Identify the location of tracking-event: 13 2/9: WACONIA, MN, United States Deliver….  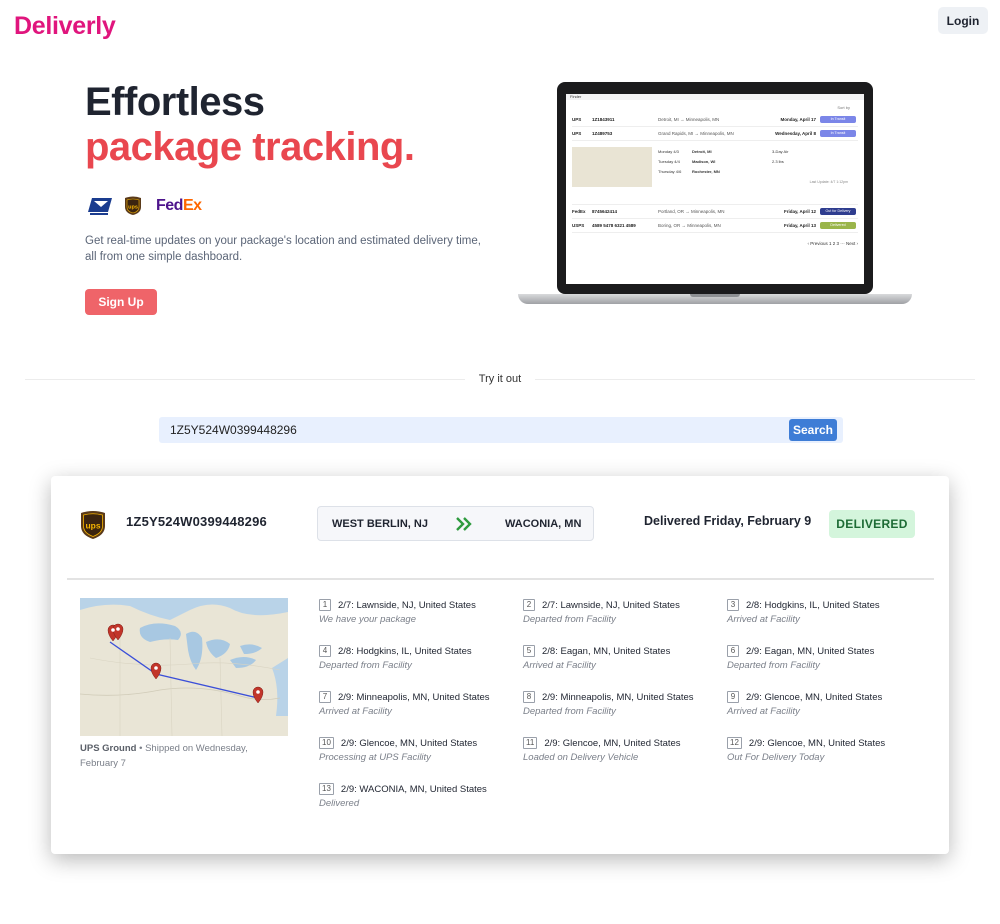
(419, 795).